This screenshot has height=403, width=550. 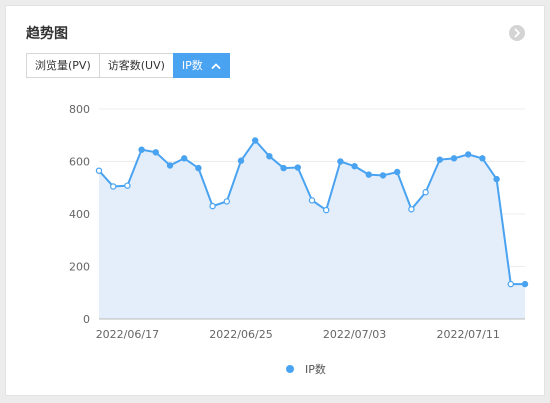 I want to click on y-tick-label: 600, so click(x=79, y=162).